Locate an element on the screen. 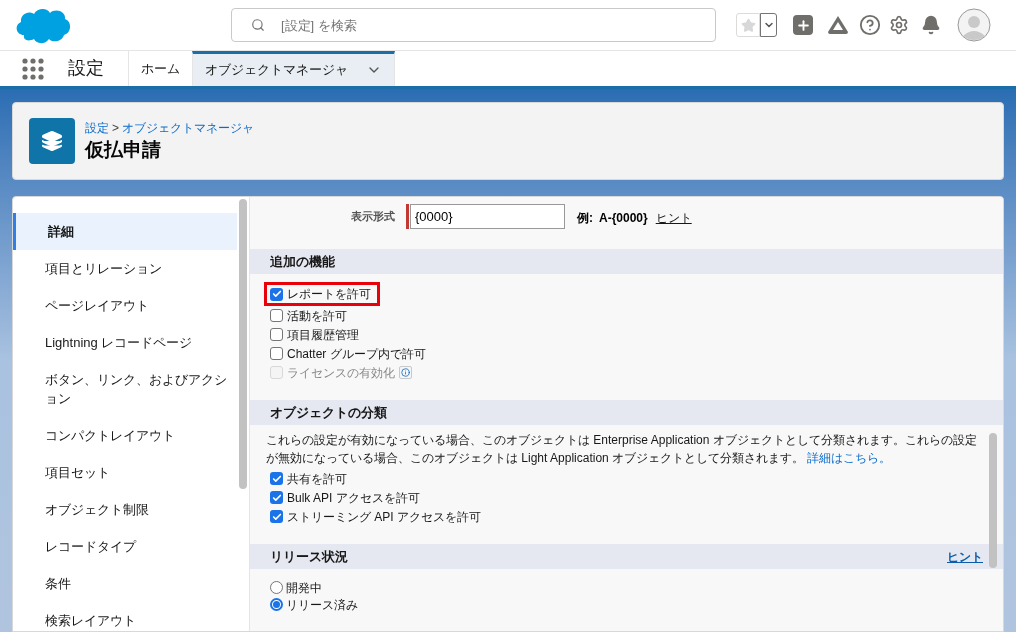 The image size is (1016, 632). sidebar-item: 検索レイアウト is located at coordinates (125, 616).